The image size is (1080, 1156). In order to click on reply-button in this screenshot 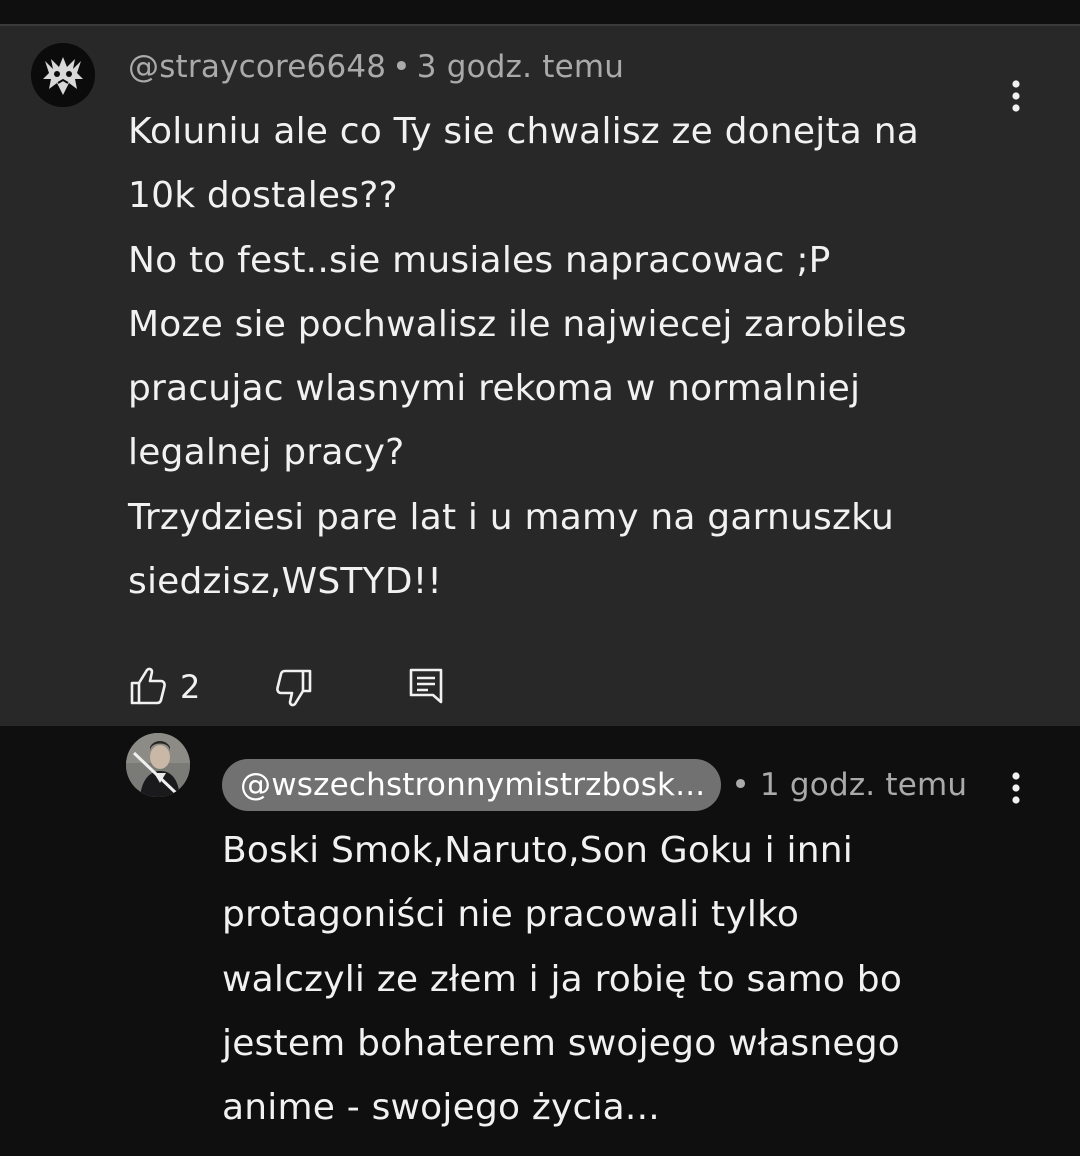, I will do `click(426, 688)`.